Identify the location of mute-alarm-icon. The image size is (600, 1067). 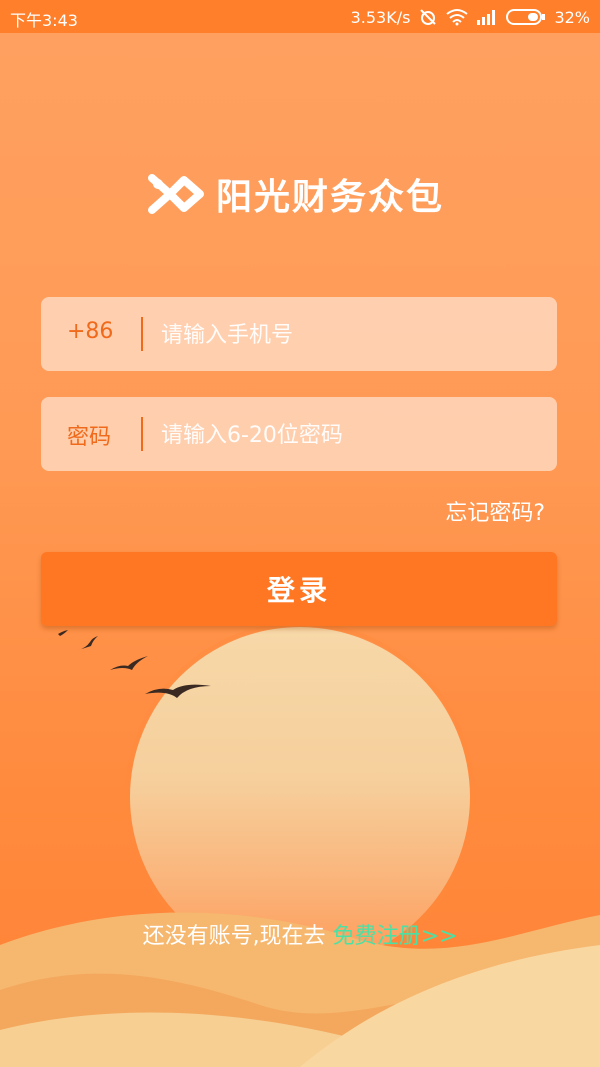
(428, 17).